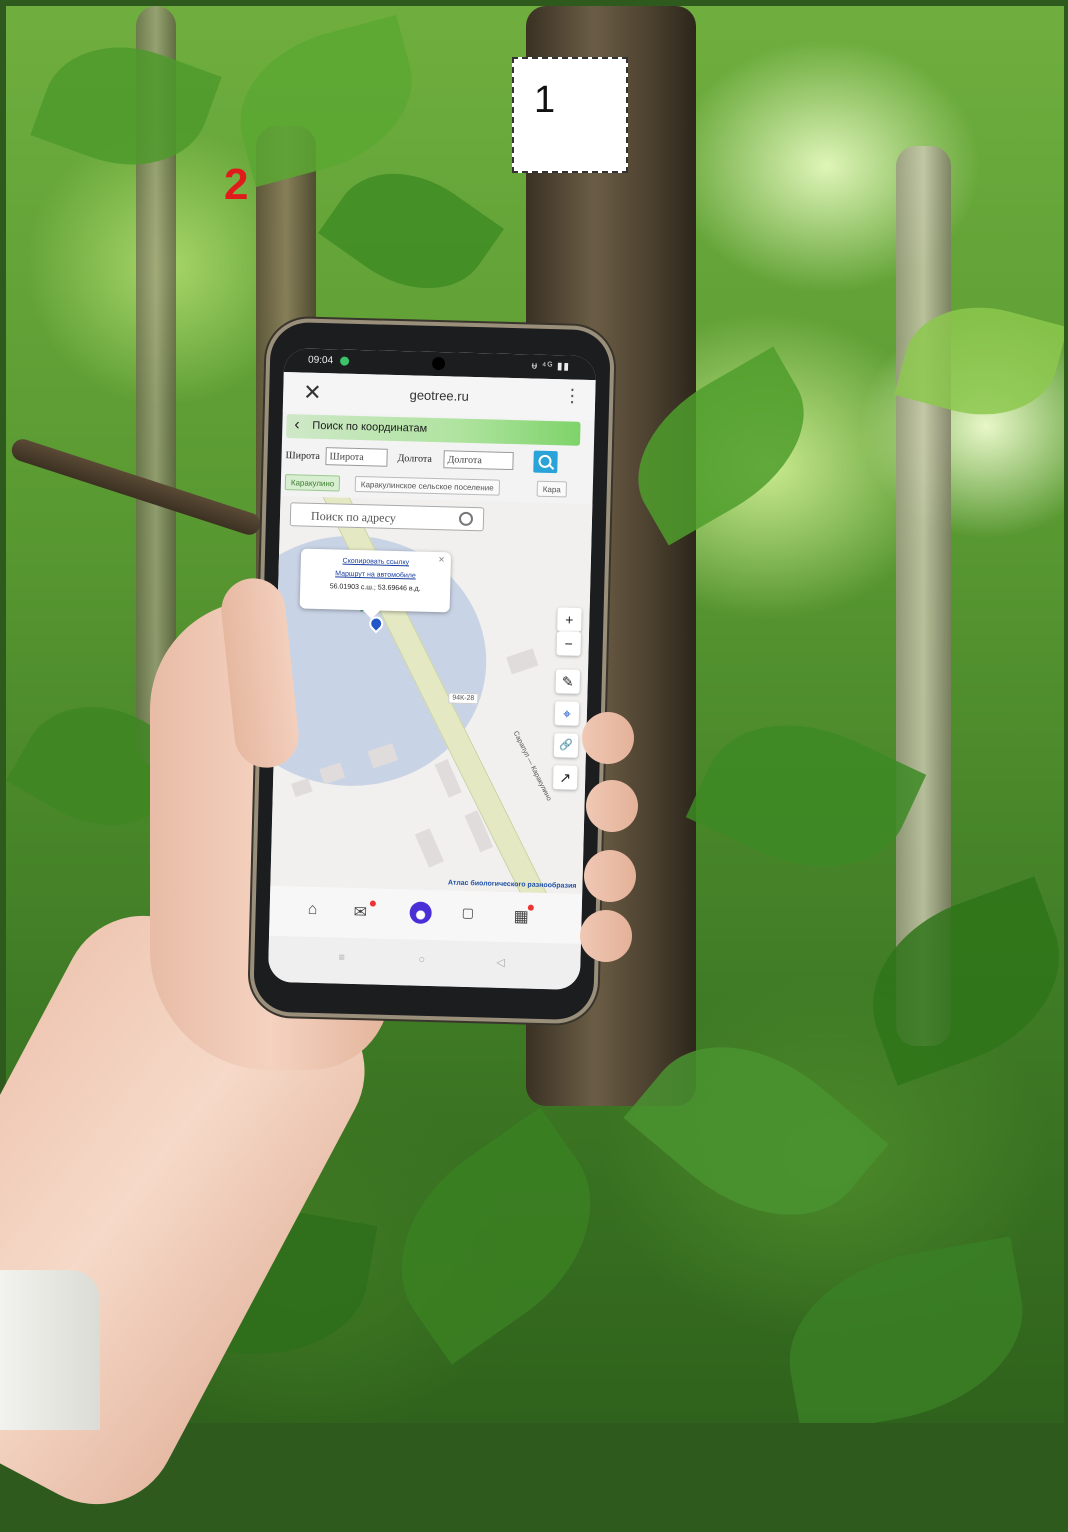 This screenshot has width=1068, height=1532. Describe the element at coordinates (356, 457) in the screenshot. I see `latitude-input: Широта` at that location.